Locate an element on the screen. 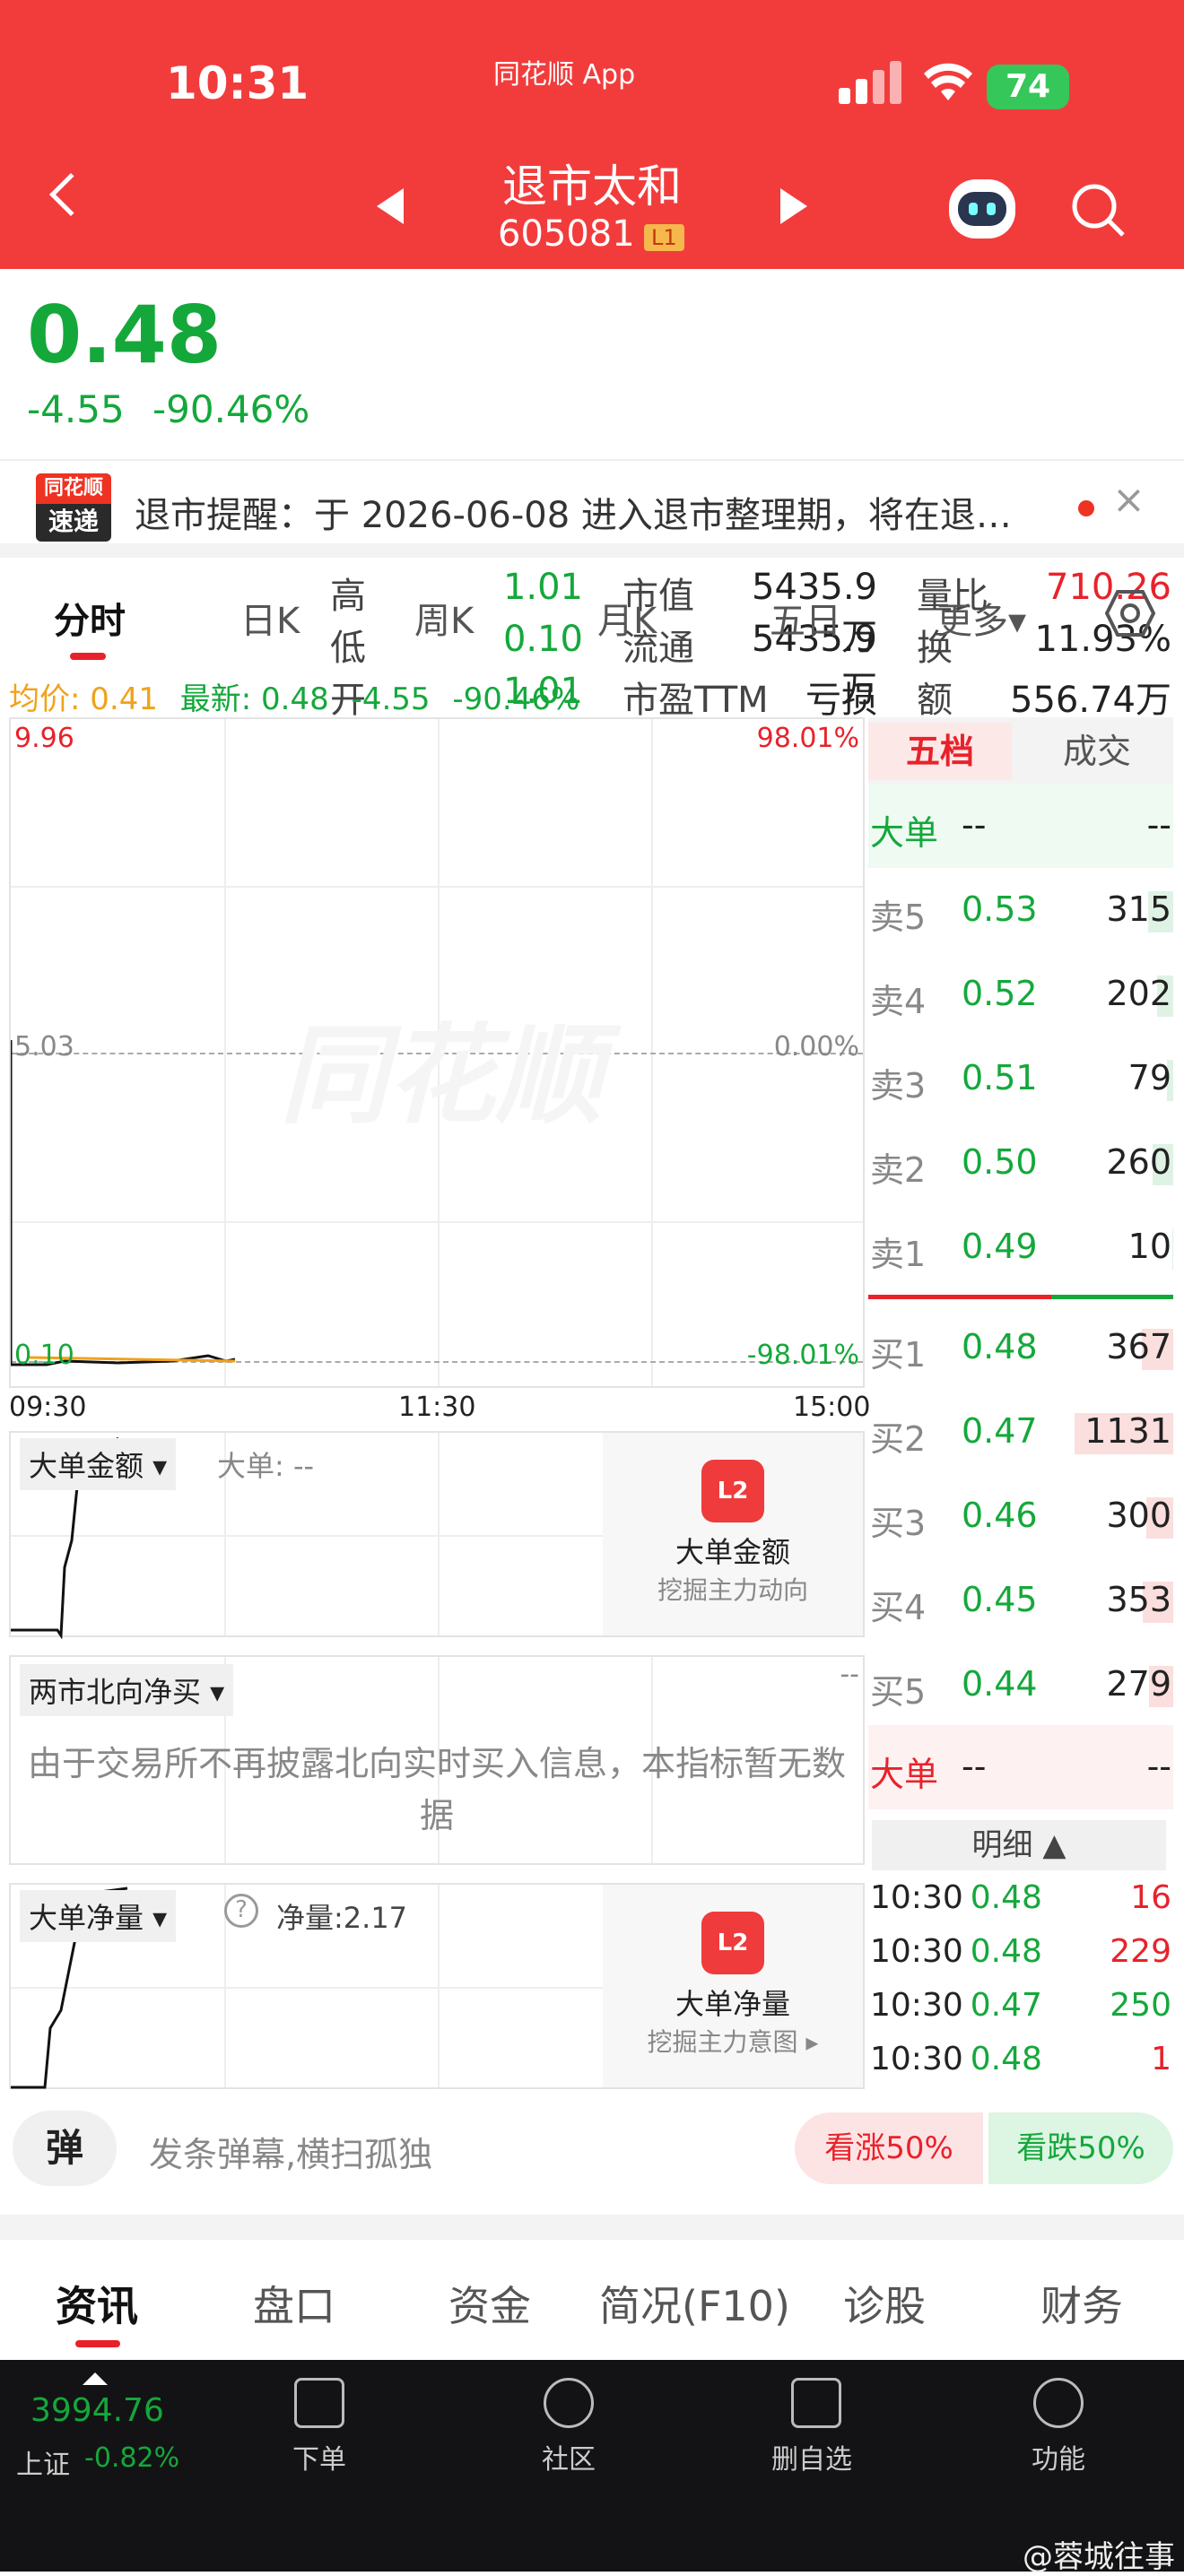 This screenshot has height=2576, width=1184. info-tab: 资讯 is located at coordinates (97, 2303).